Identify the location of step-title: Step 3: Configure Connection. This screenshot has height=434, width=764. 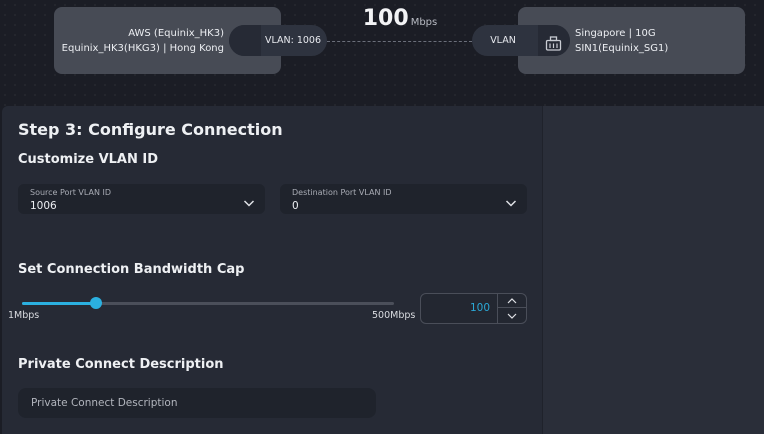
(150, 129).